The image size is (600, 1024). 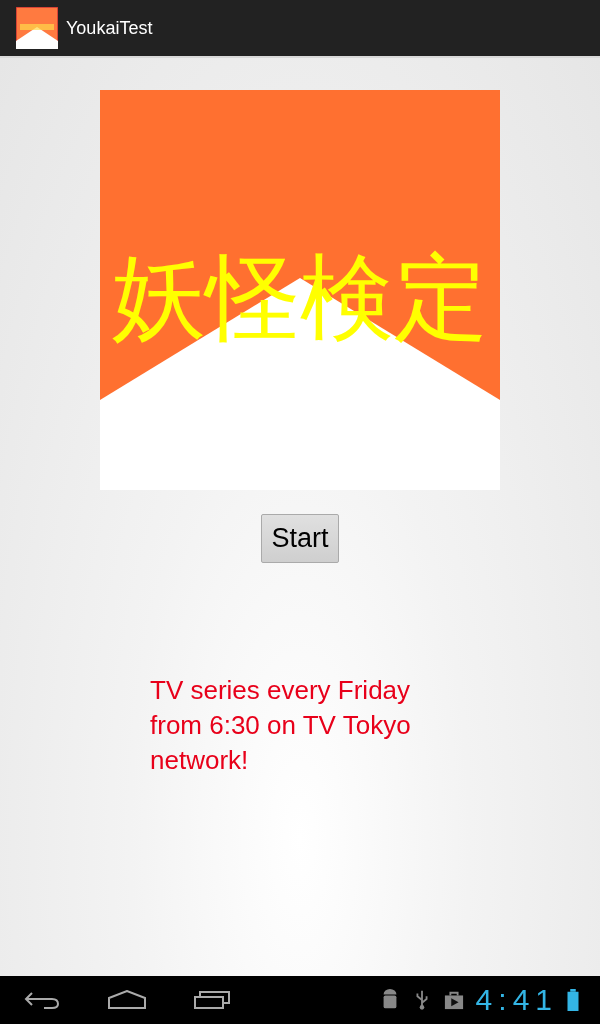 I want to click on battery-icon, so click(x=573, y=1000).